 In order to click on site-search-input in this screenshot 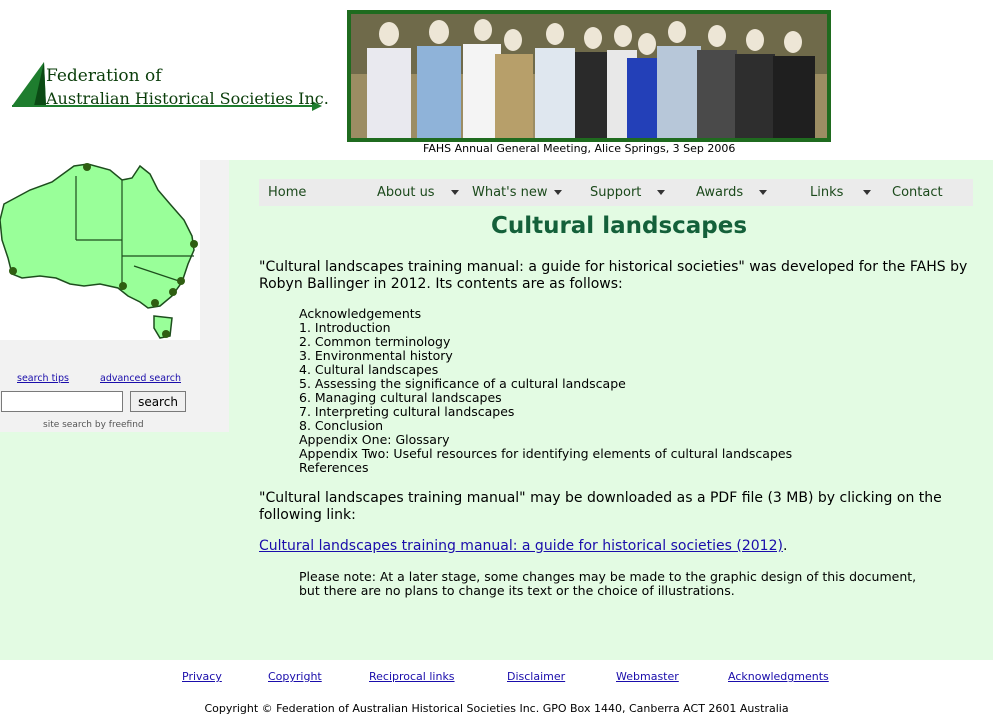, I will do `click(62, 401)`.